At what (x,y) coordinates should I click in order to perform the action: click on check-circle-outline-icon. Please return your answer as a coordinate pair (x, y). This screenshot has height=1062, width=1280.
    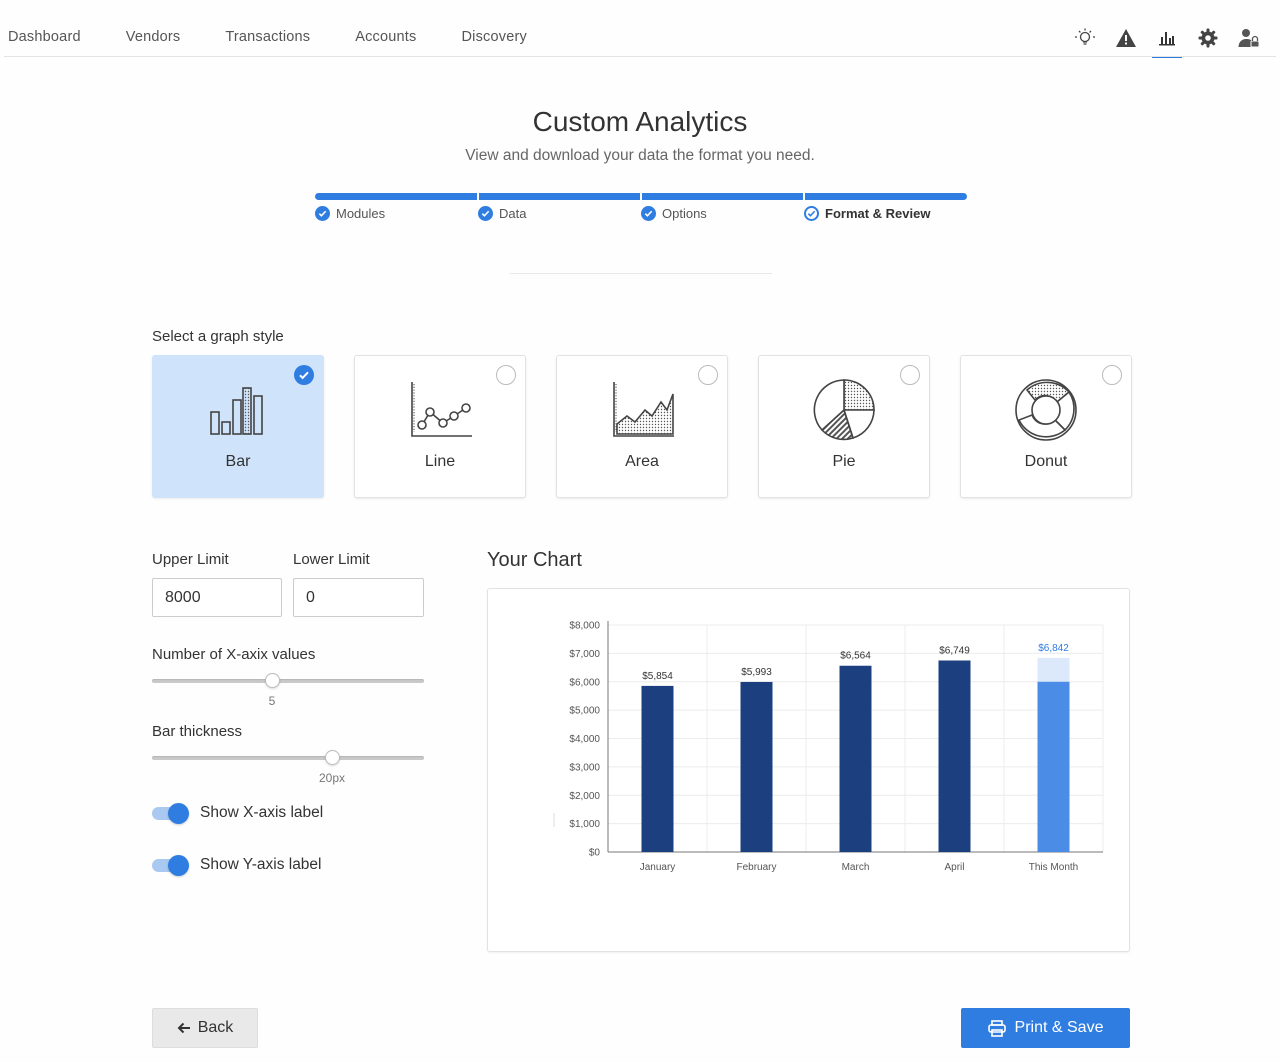
    Looking at the image, I should click on (811, 213).